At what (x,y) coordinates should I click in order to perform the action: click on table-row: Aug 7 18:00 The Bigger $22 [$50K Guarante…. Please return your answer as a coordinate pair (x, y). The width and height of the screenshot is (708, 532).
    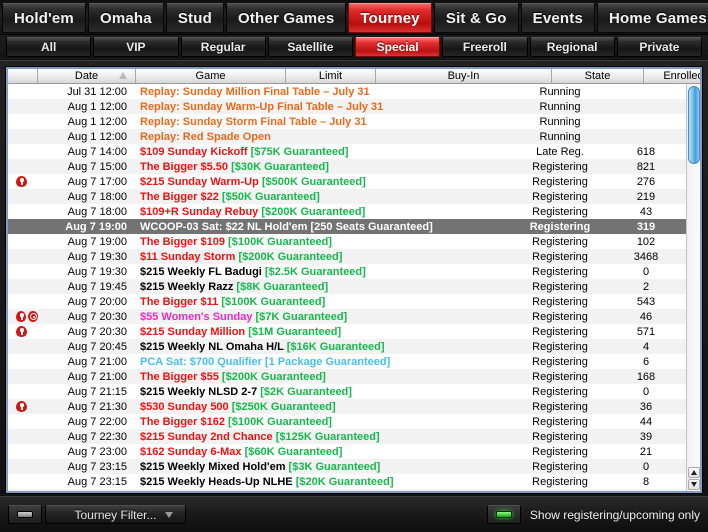
    Looking at the image, I should click on (347, 196).